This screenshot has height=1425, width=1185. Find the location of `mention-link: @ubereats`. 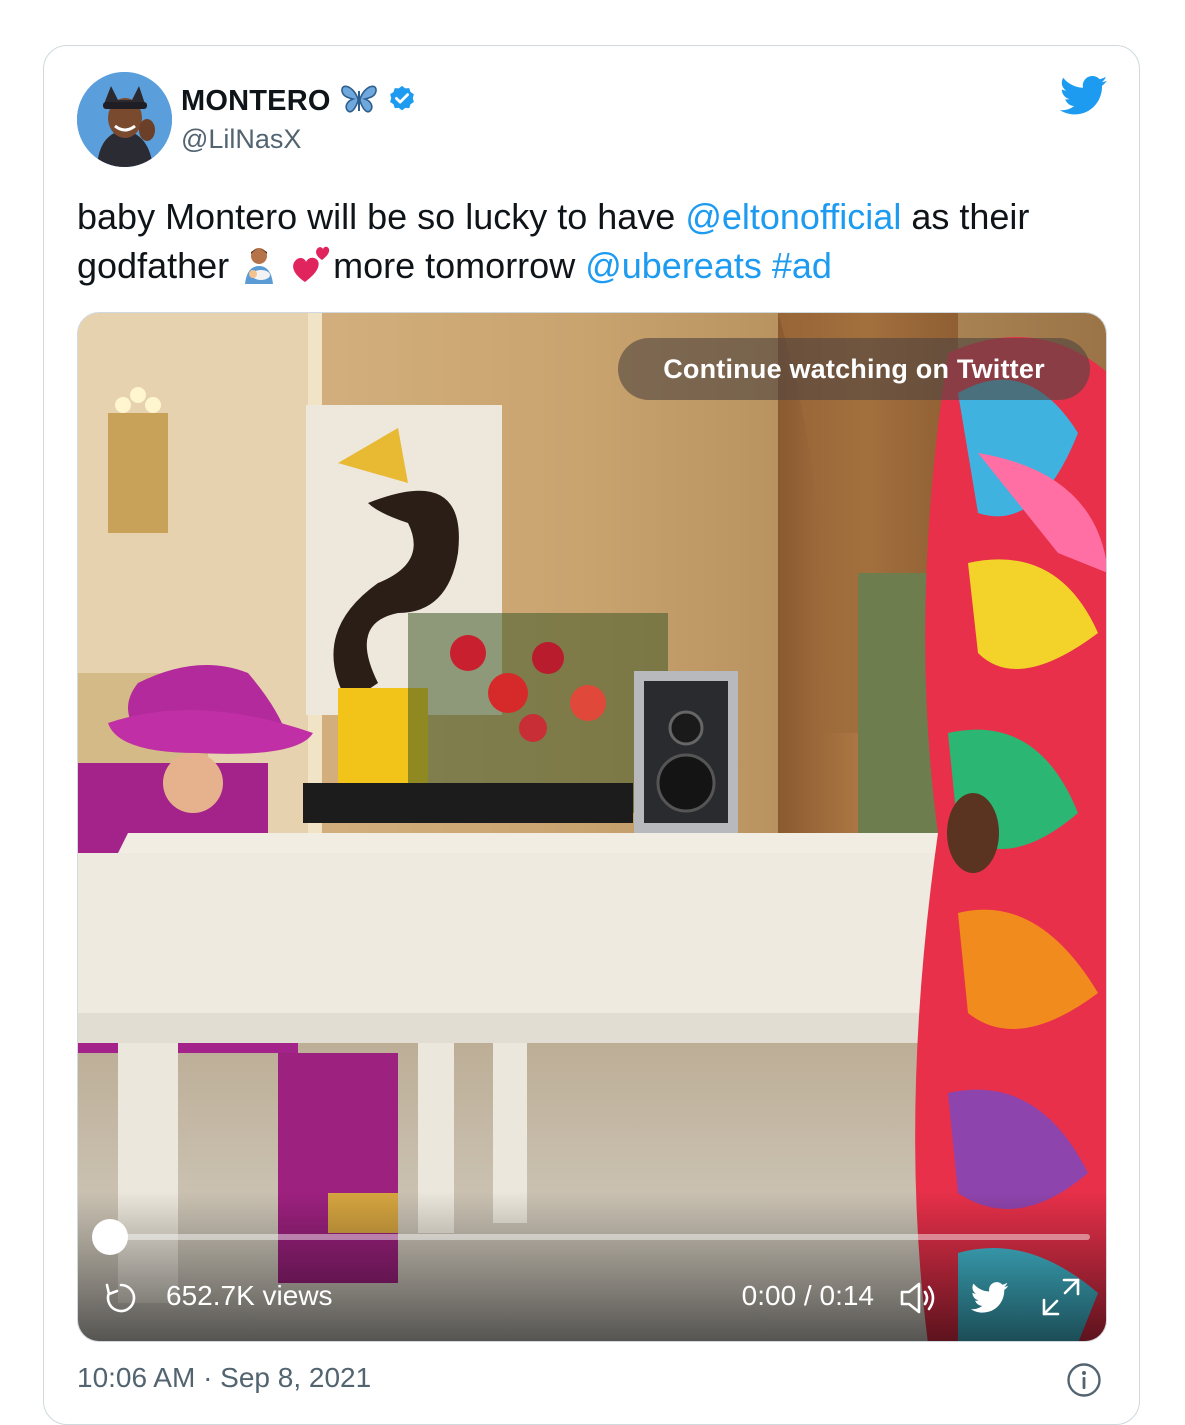

mention-link: @ubereats is located at coordinates (673, 265).